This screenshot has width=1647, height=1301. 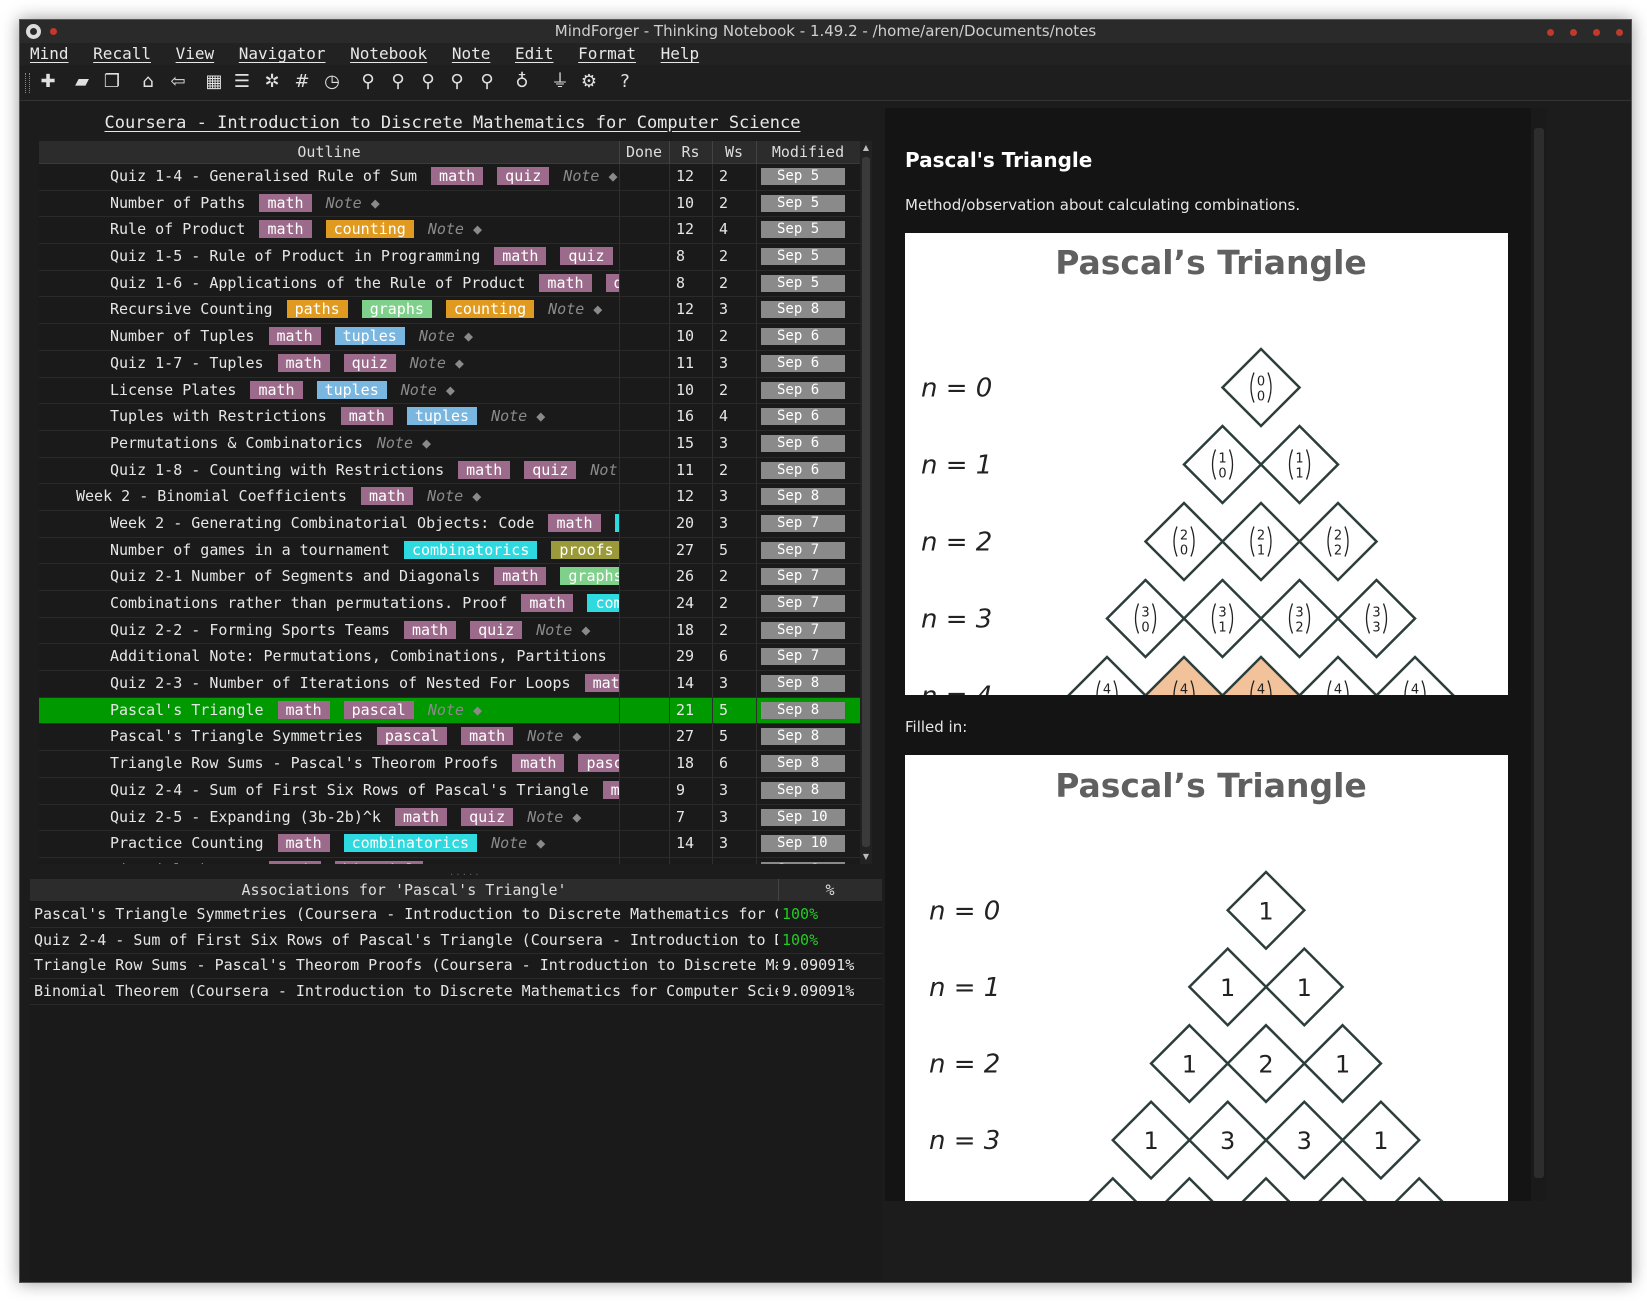 What do you see at coordinates (82, 82) in the screenshot?
I see `open-icon: ▰` at bounding box center [82, 82].